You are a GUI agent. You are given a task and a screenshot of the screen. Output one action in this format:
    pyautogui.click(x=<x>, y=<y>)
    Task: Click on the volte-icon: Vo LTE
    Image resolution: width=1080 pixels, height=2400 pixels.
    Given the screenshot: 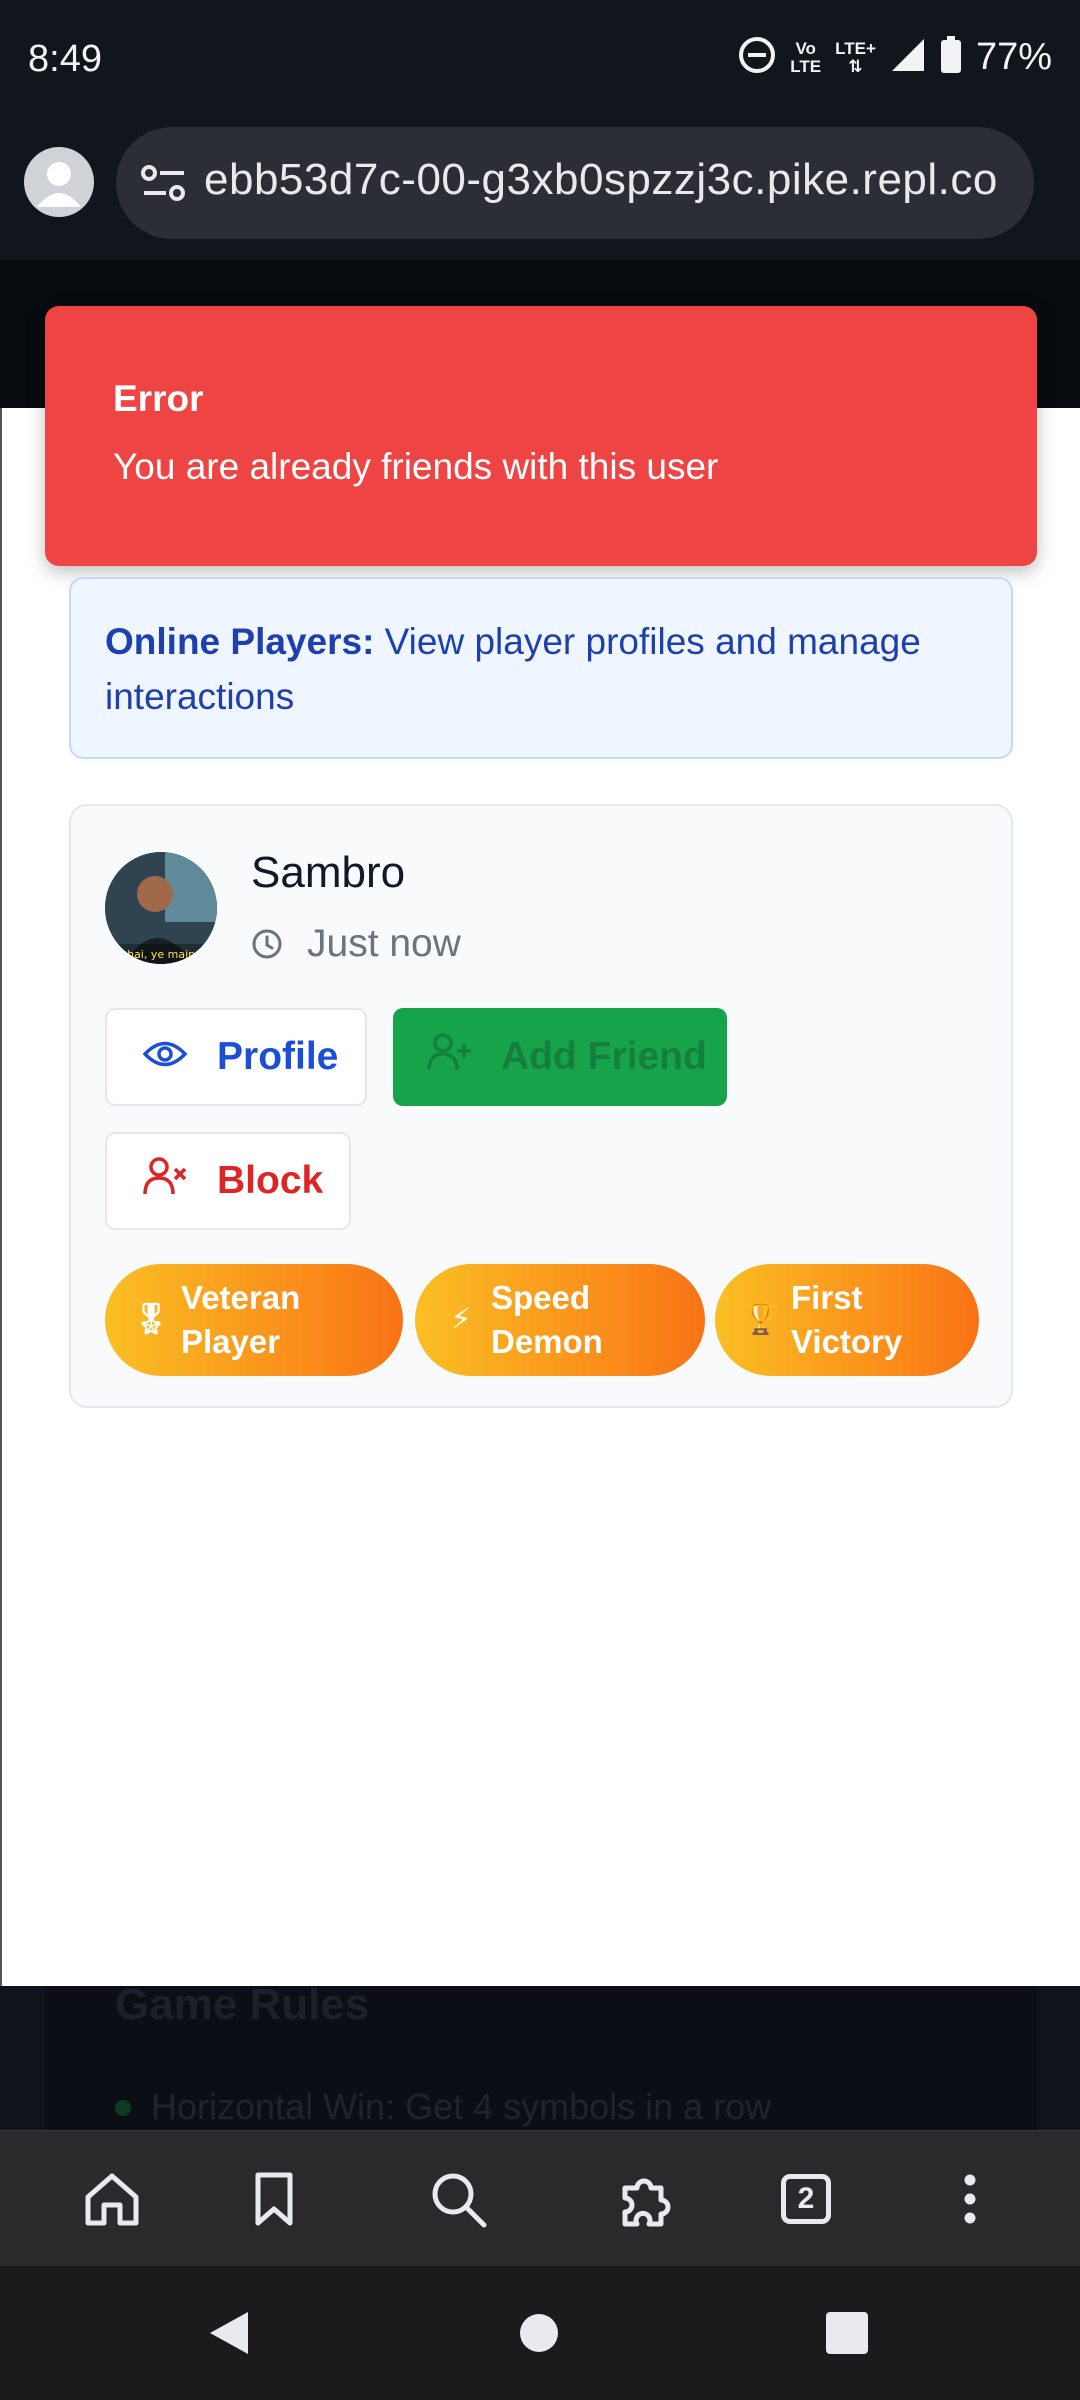 What is the action you would take?
    pyautogui.click(x=806, y=57)
    